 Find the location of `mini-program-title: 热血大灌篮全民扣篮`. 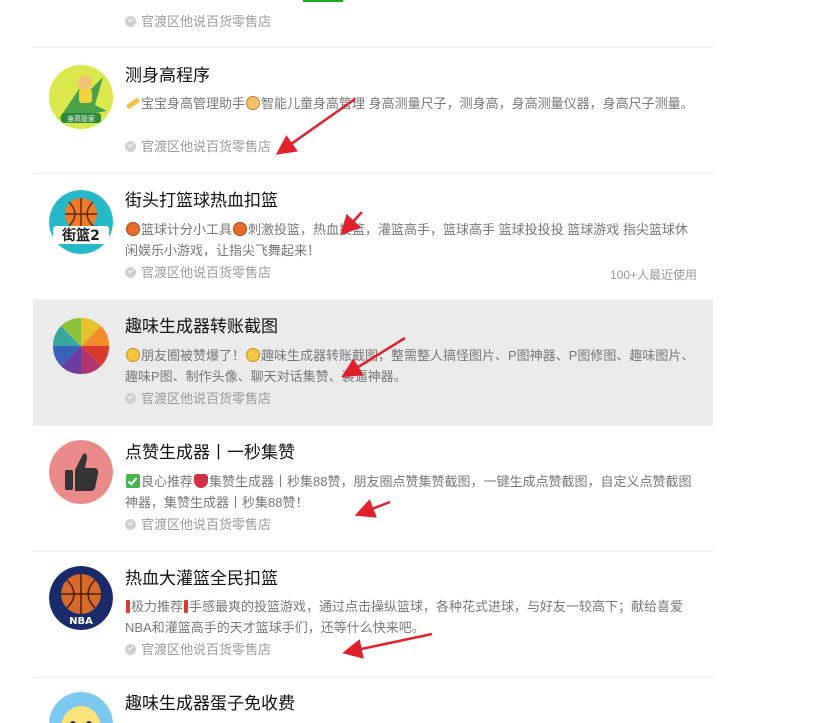

mini-program-title: 热血大灌篮全民扣篮 is located at coordinates (201, 578).